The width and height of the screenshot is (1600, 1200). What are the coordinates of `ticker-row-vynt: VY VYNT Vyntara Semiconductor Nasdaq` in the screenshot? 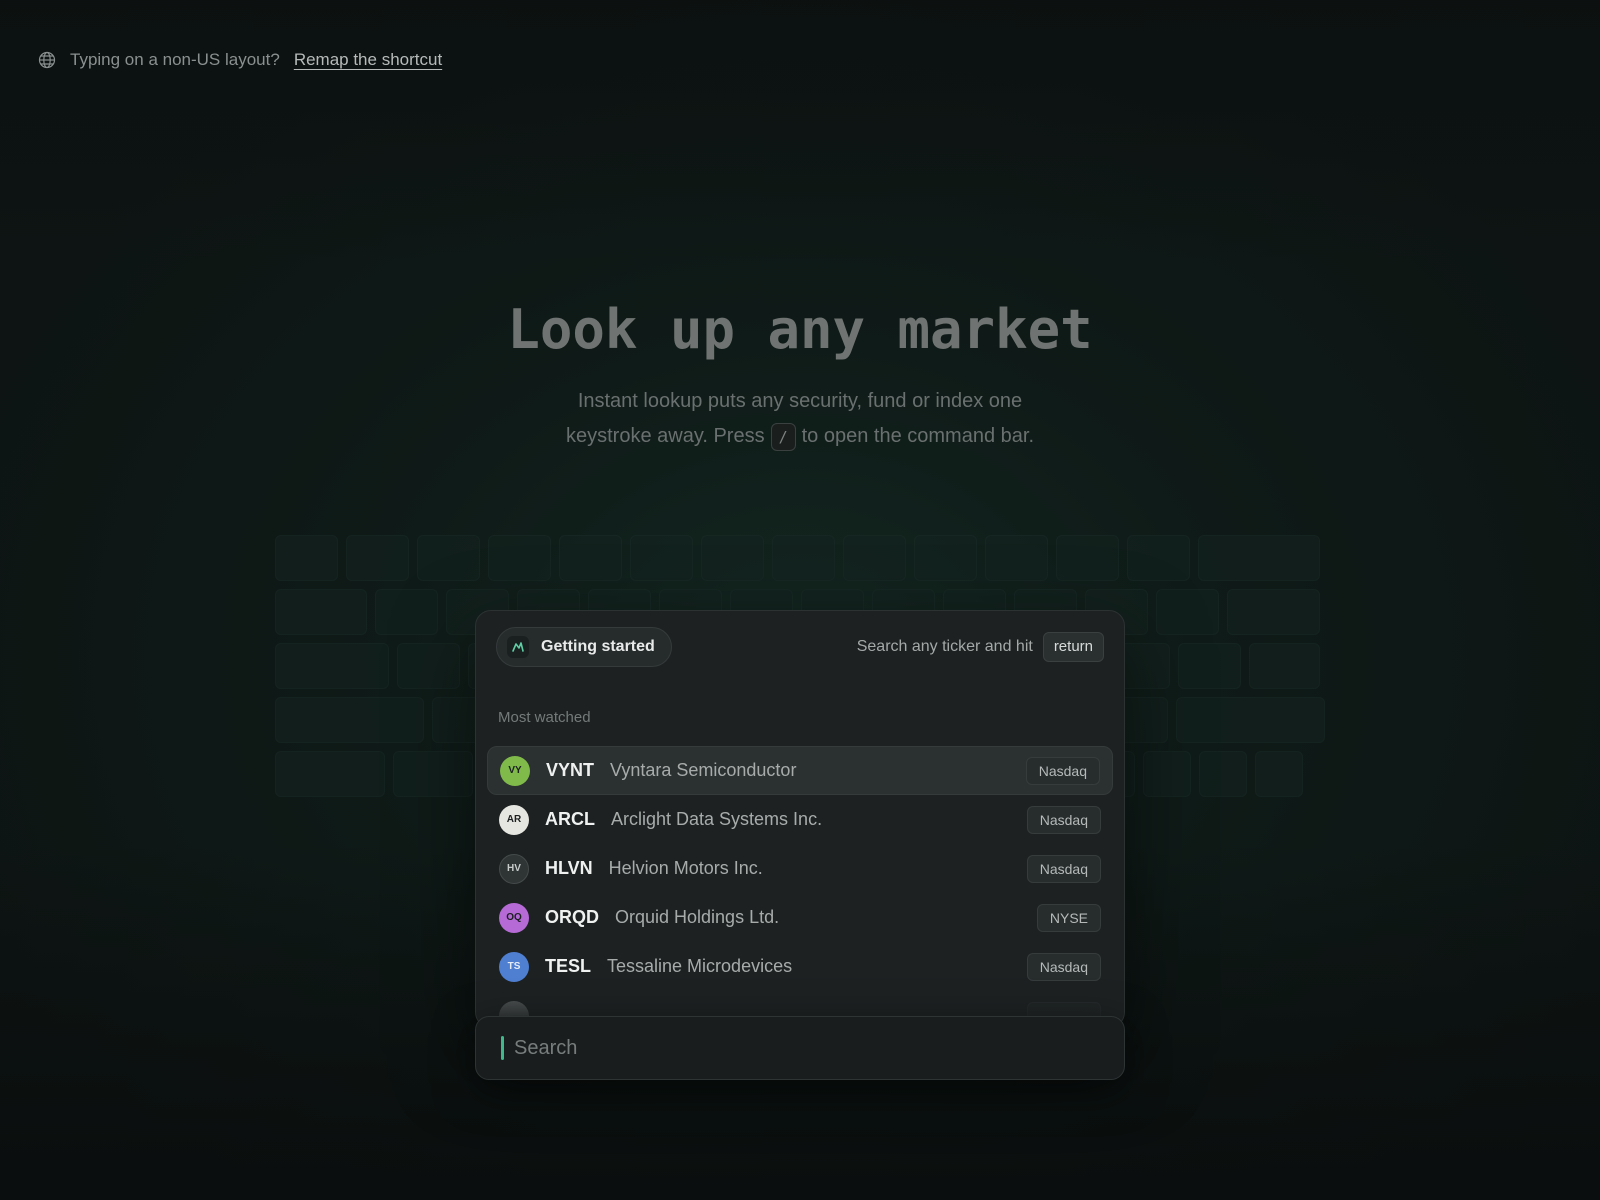 It's located at (800, 770).